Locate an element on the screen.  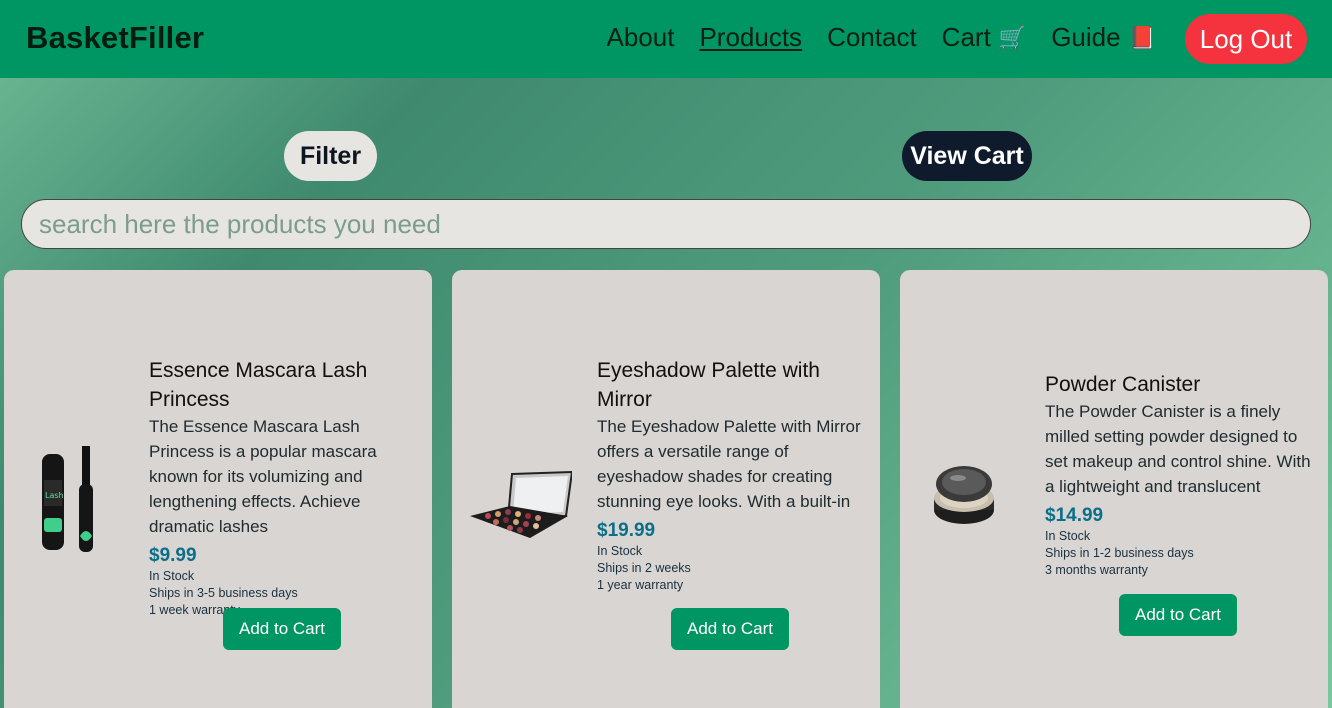
nav-guide-label: Guide is located at coordinates (1086, 37).